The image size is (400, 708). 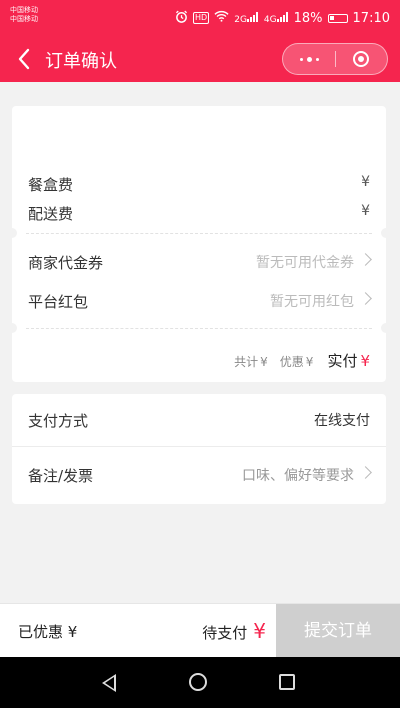 I want to click on carrier-2: 中国移动, so click(x=24, y=19).